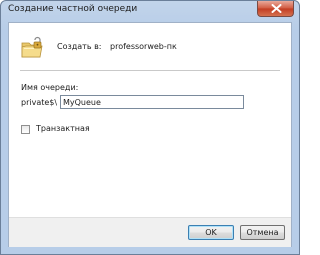  I want to click on cancel-button: Отмена, so click(262, 232).